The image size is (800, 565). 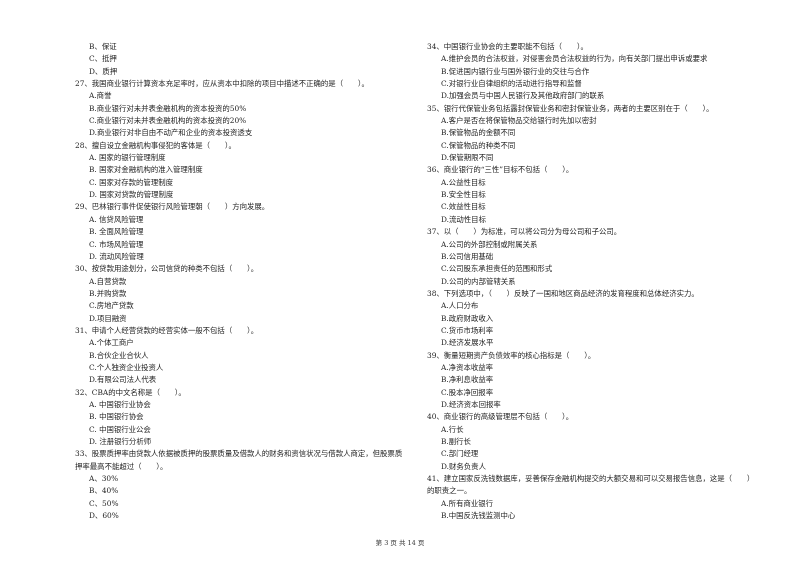 I want to click on option-c: C.公司股东承担责任的范围和形式, so click(x=497, y=269).